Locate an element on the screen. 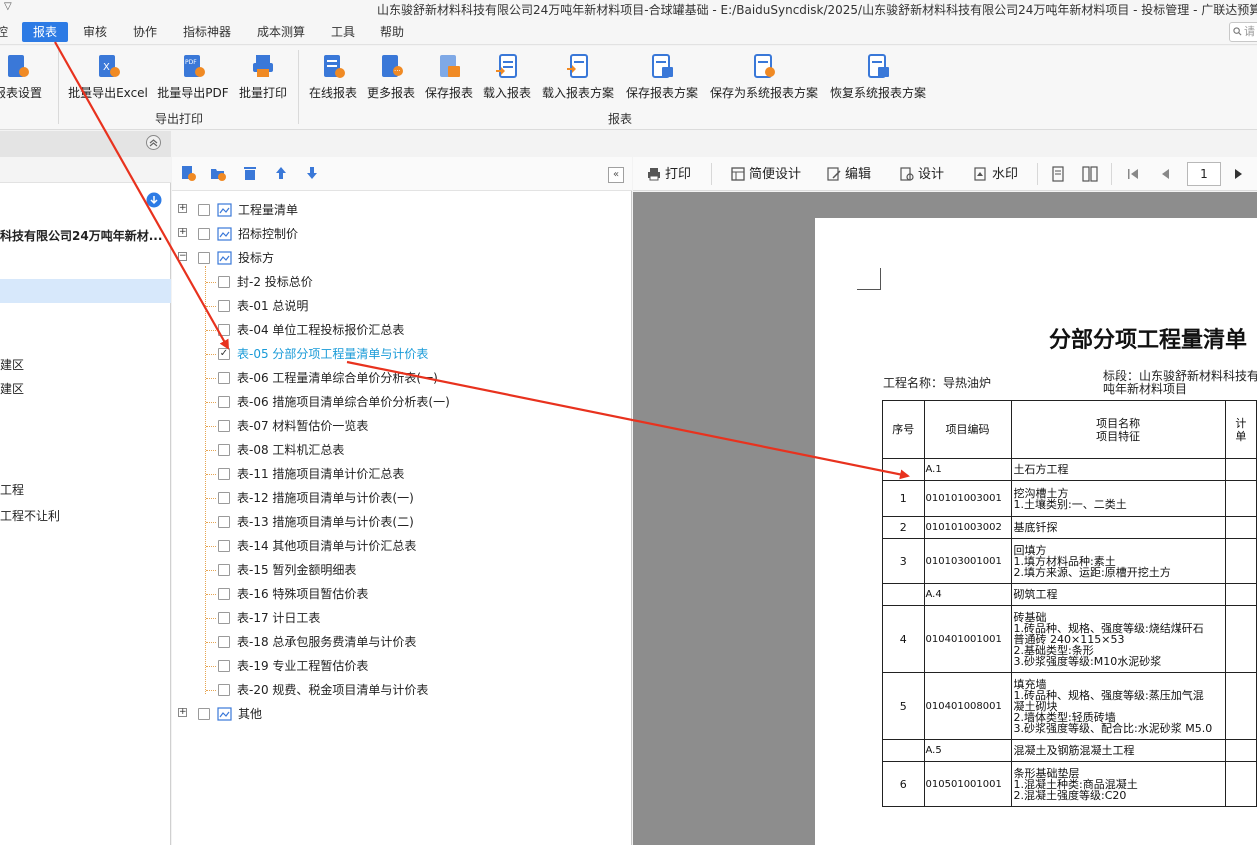 Image resolution: width=1257 pixels, height=845 pixels. previous-page-icon is located at coordinates (1165, 174).